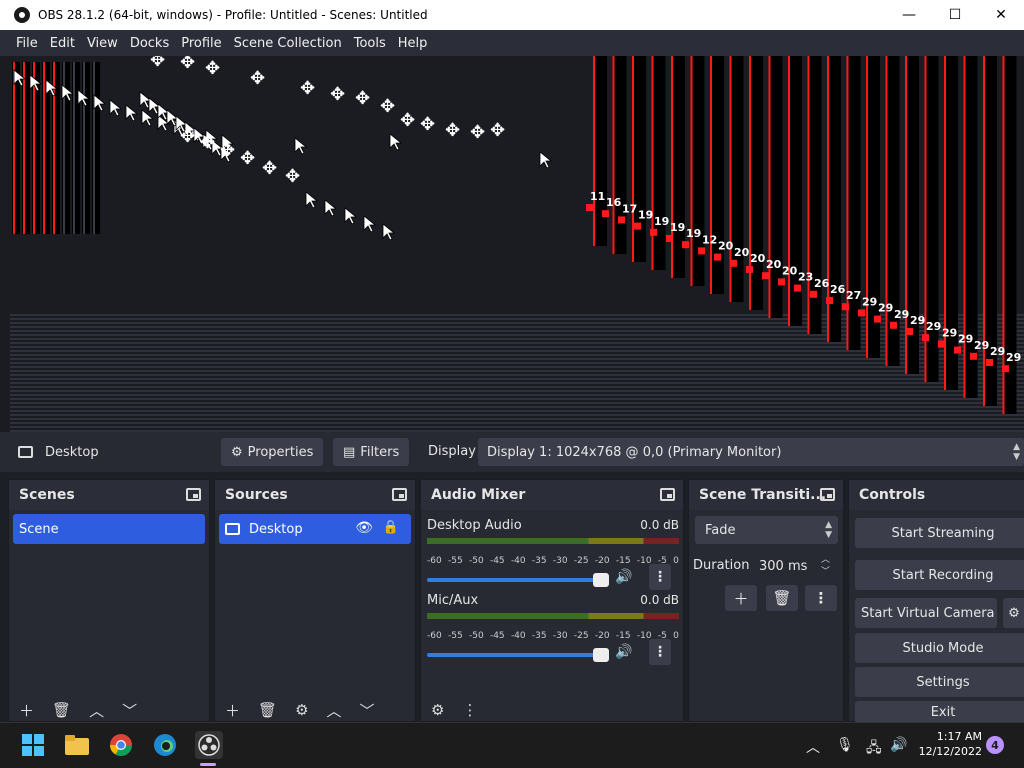 The image size is (1024, 768). I want to click on menu-help: Help, so click(413, 43).